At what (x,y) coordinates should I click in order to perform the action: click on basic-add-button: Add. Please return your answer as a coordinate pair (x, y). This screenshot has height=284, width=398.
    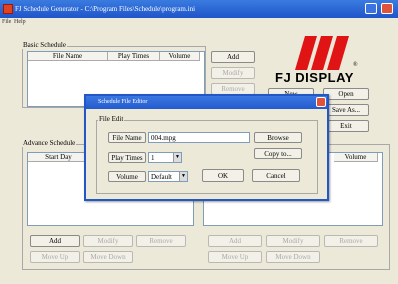
    Looking at the image, I should click on (233, 57).